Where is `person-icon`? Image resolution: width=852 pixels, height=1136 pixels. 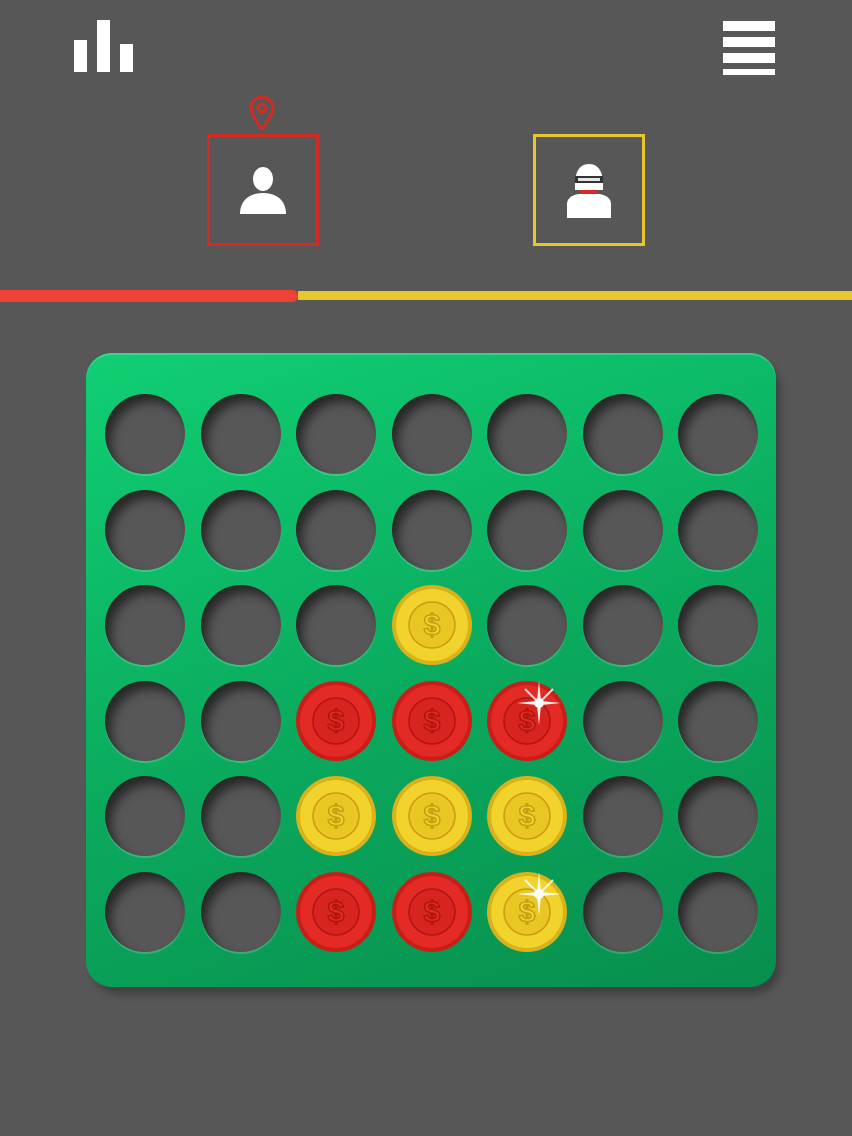
person-icon is located at coordinates (263, 190).